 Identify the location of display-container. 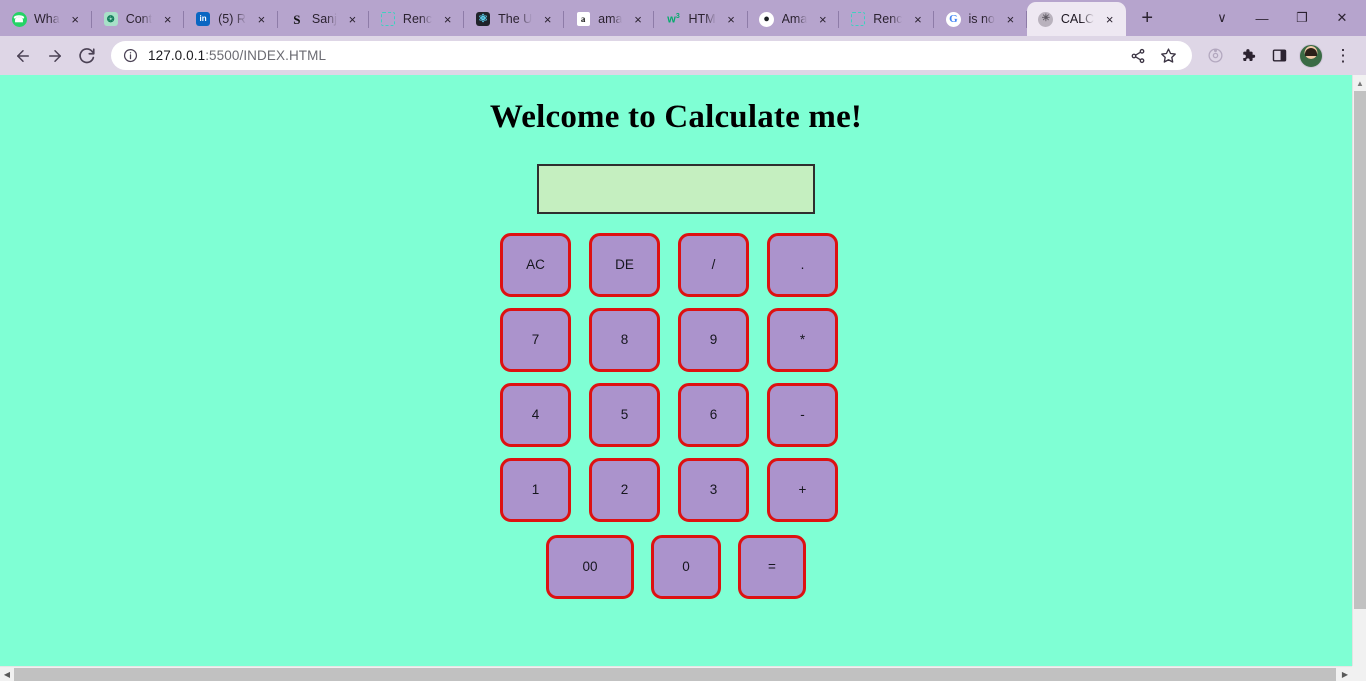
(676, 189).